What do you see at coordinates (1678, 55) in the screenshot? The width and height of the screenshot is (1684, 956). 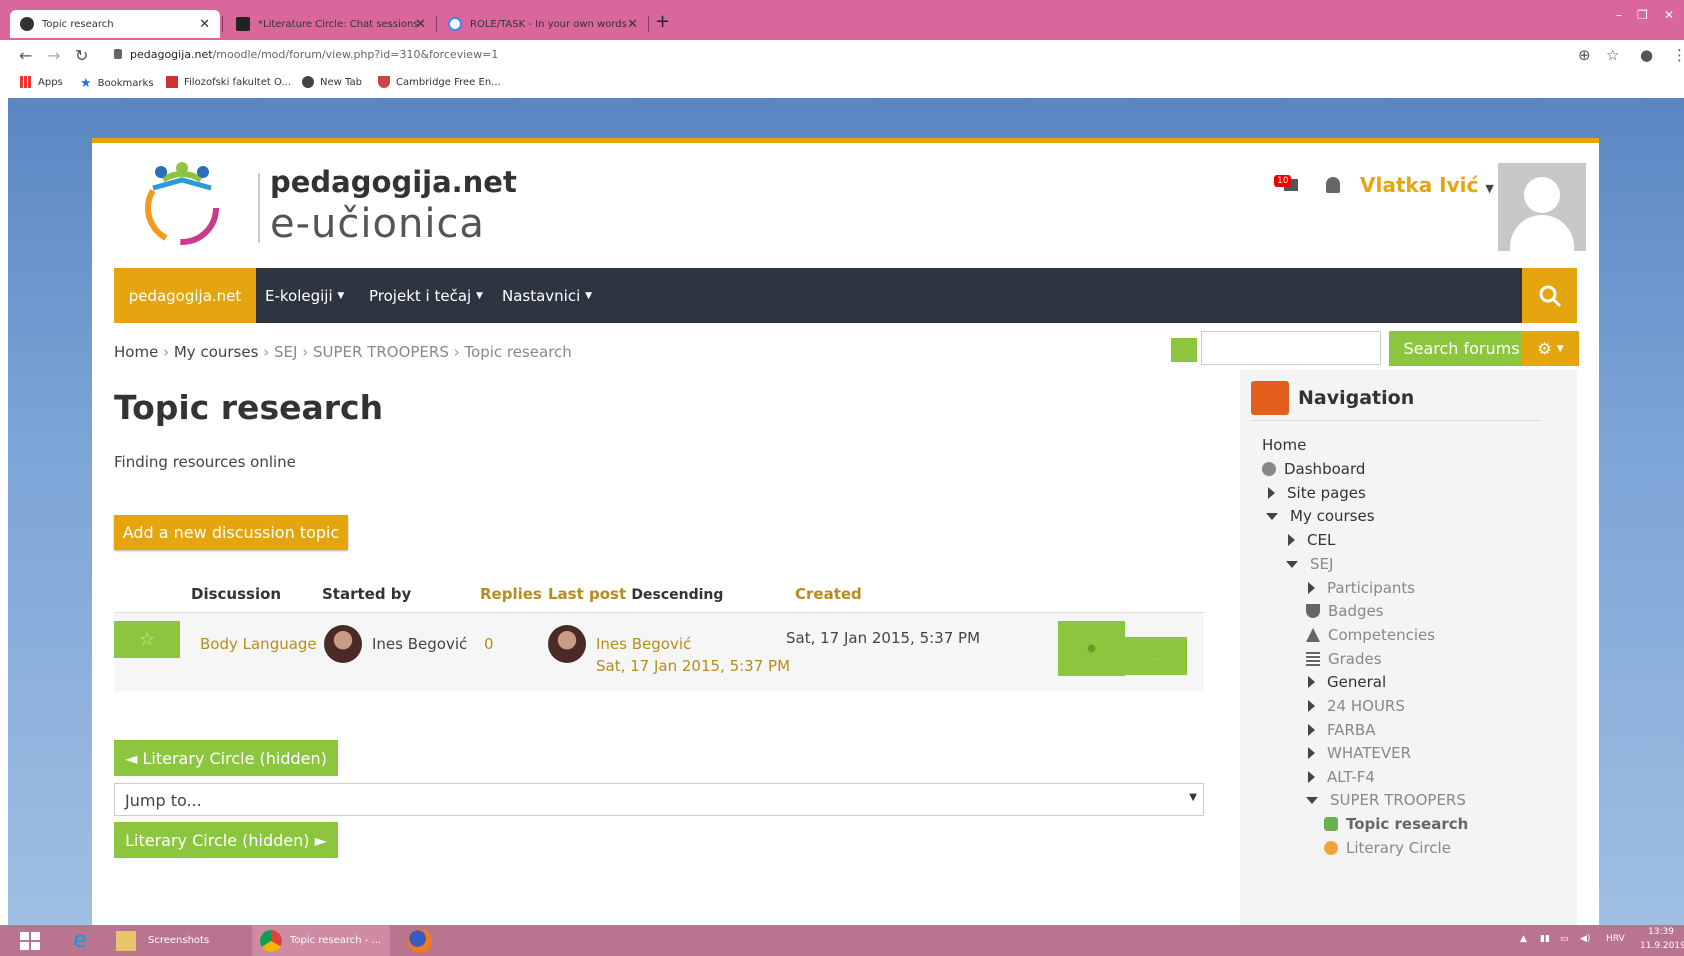 I see `menu-icon: ⋮` at bounding box center [1678, 55].